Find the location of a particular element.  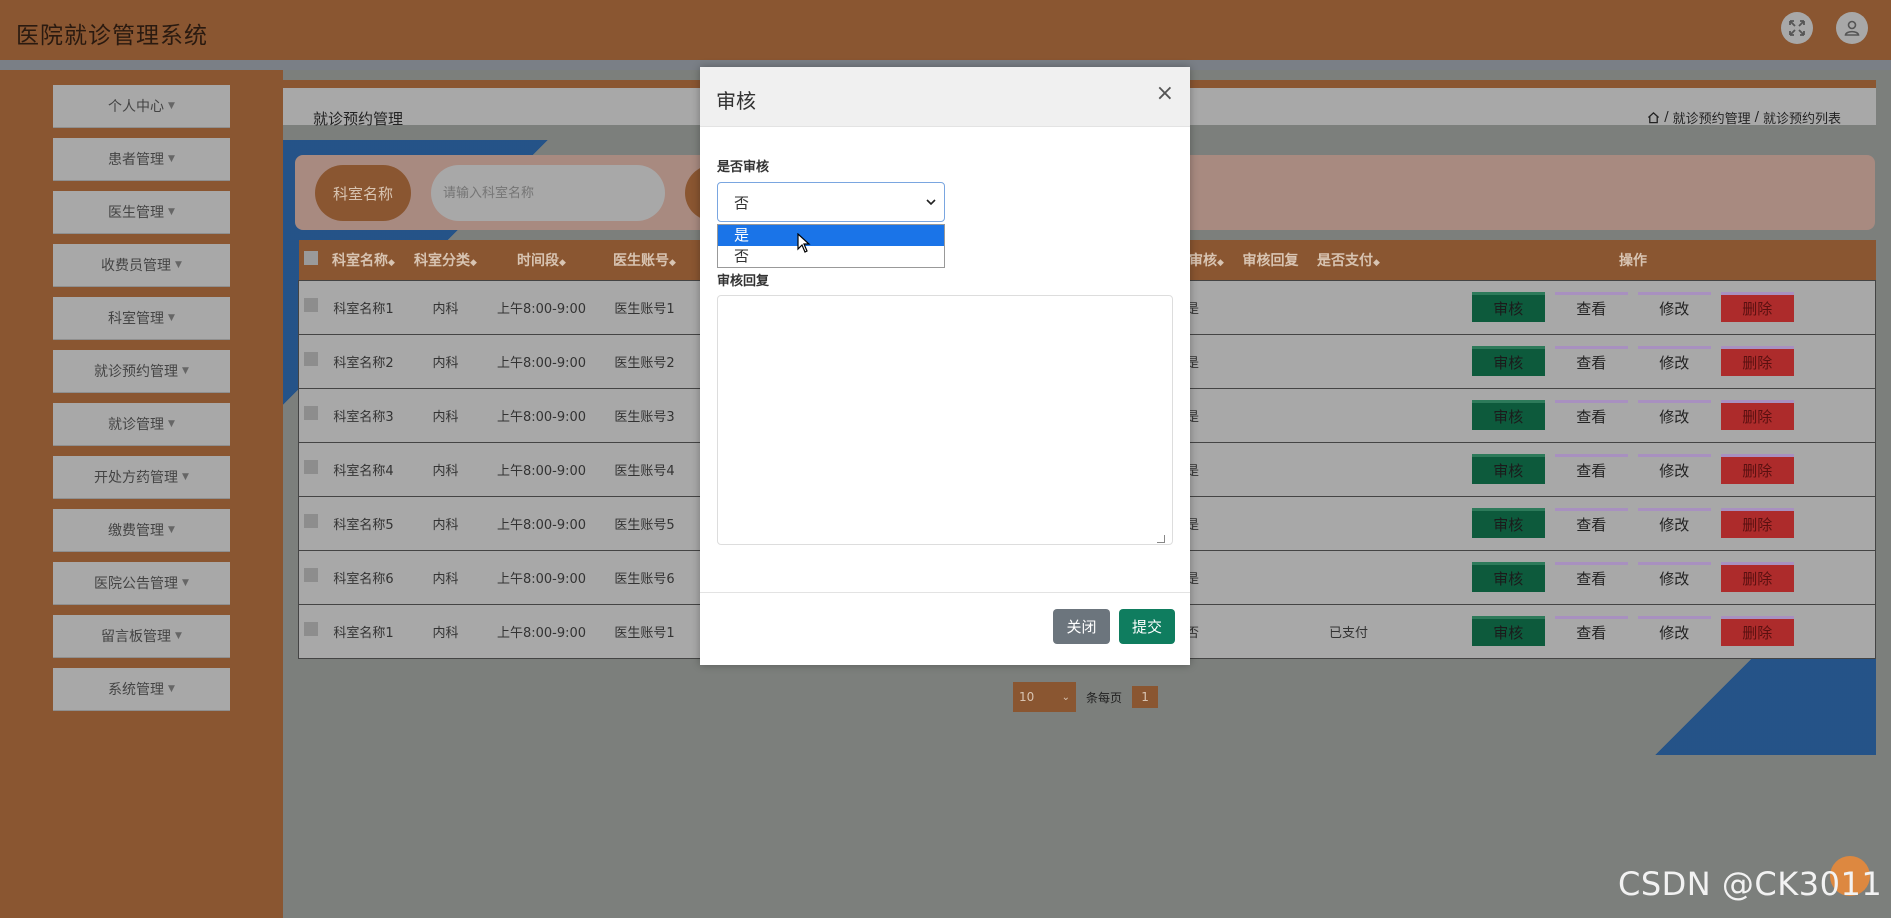

sidebar-item-payments: 缴费管理 ▼ is located at coordinates (141, 530).